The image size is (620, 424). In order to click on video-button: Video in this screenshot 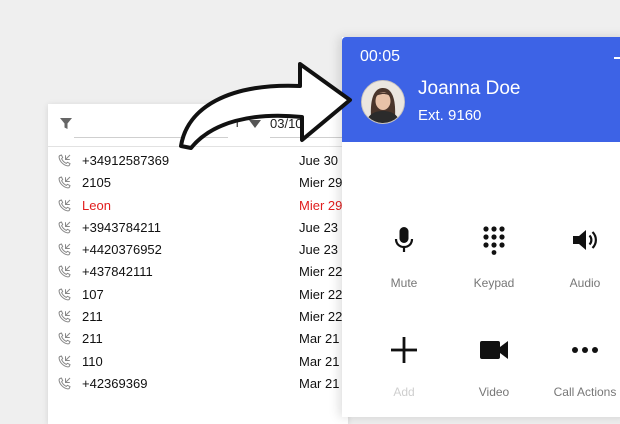, I will do `click(494, 375)`.